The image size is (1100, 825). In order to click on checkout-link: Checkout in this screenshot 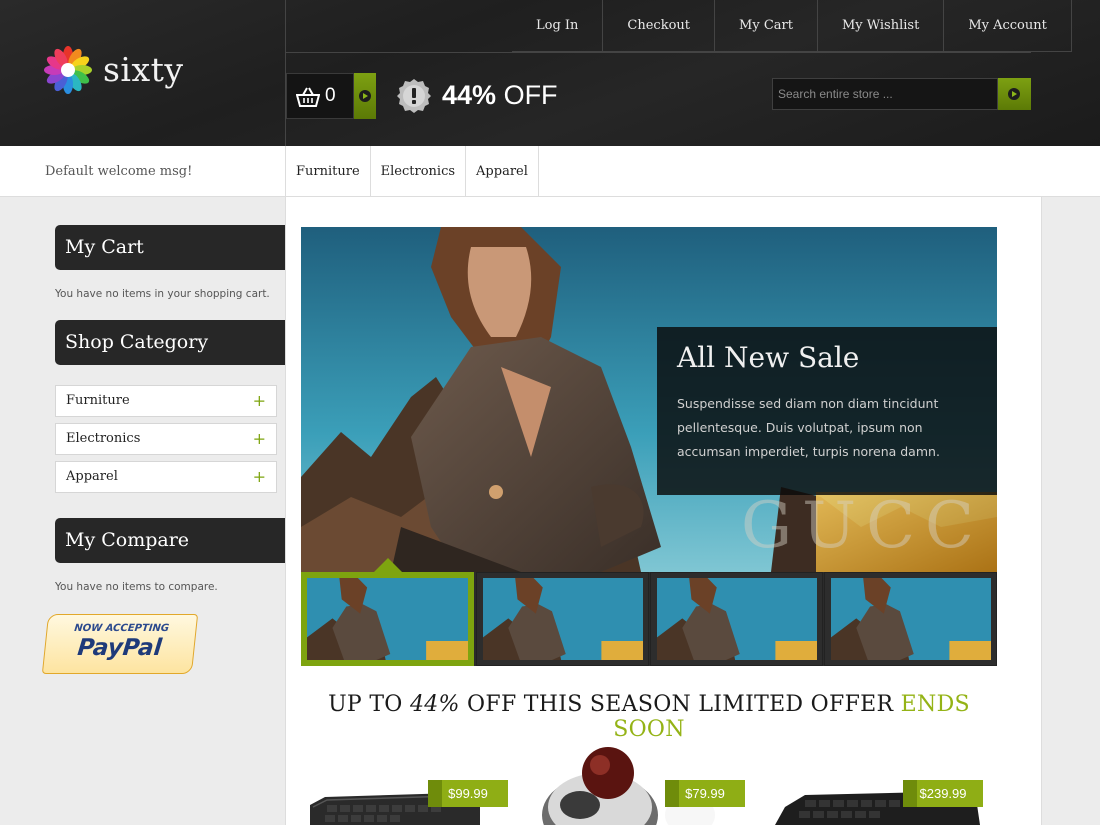, I will do `click(658, 26)`.